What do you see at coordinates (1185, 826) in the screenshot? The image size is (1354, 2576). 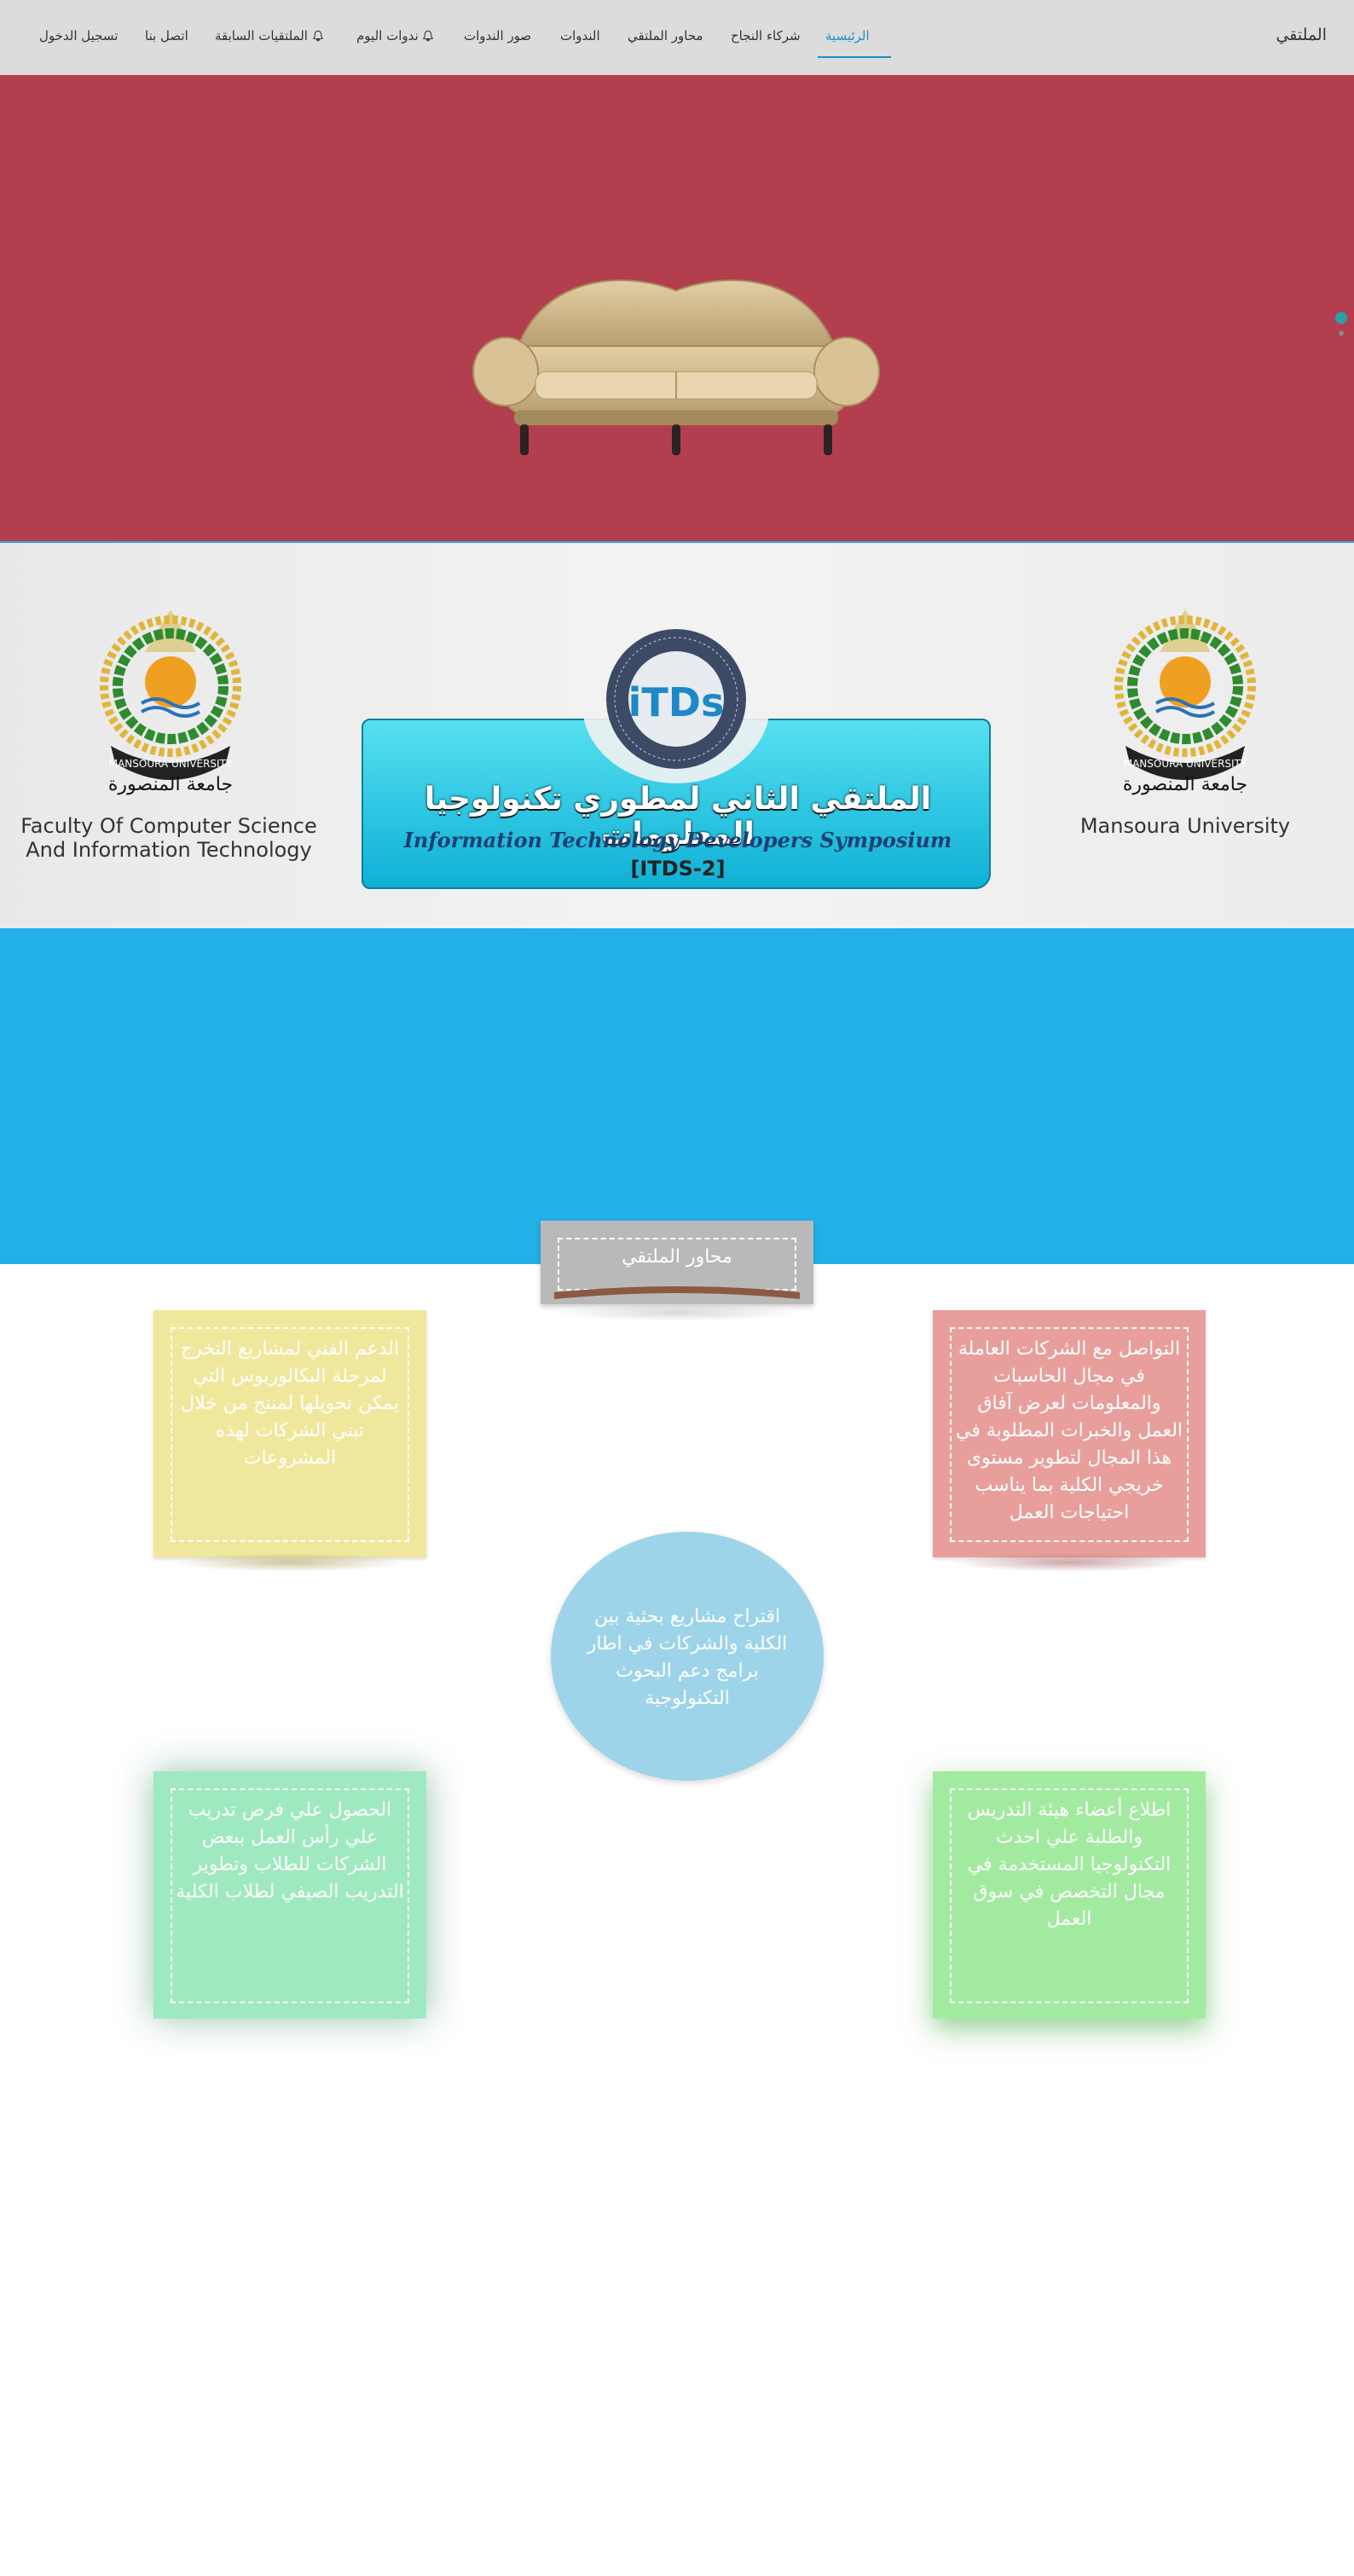 I see `university-caption: Mansoura University` at bounding box center [1185, 826].